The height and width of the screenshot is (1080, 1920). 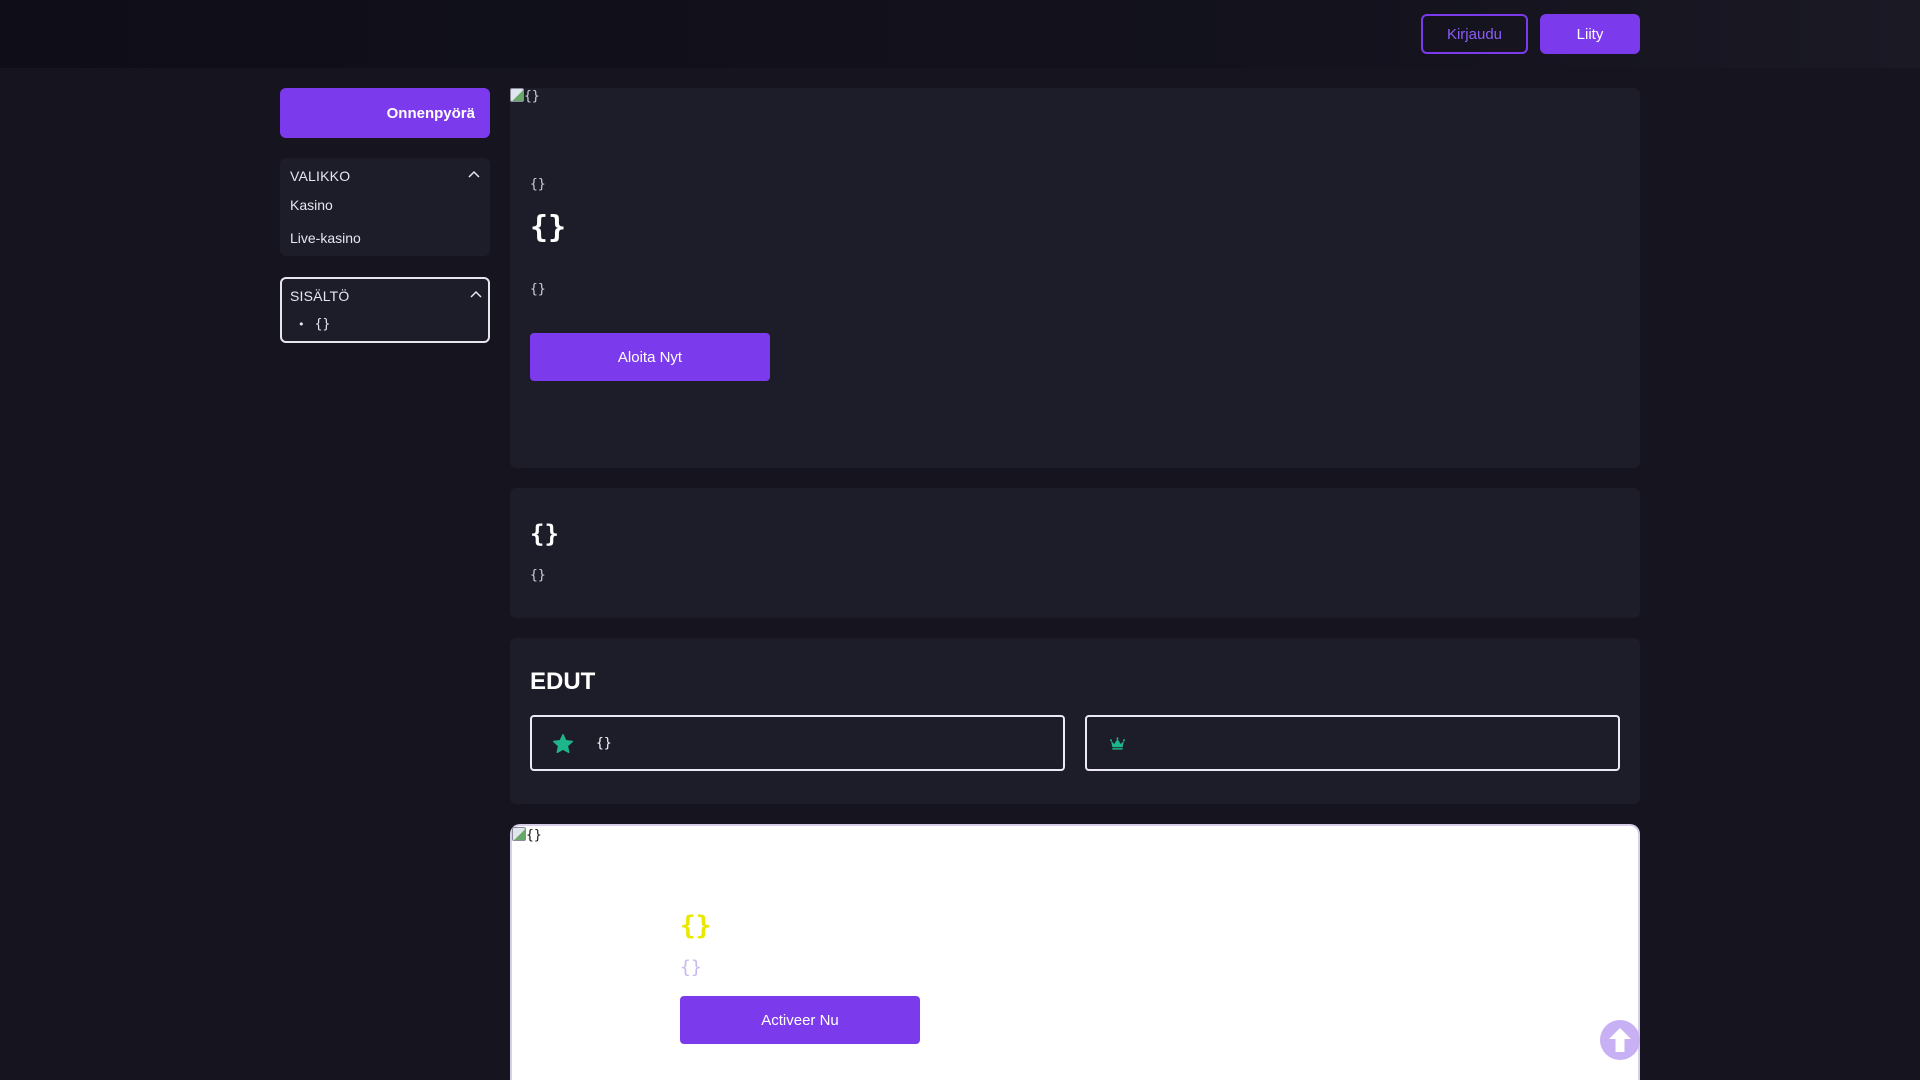 What do you see at coordinates (430, 113) in the screenshot?
I see `wheel-of-fortune-label: Onnenpyörä` at bounding box center [430, 113].